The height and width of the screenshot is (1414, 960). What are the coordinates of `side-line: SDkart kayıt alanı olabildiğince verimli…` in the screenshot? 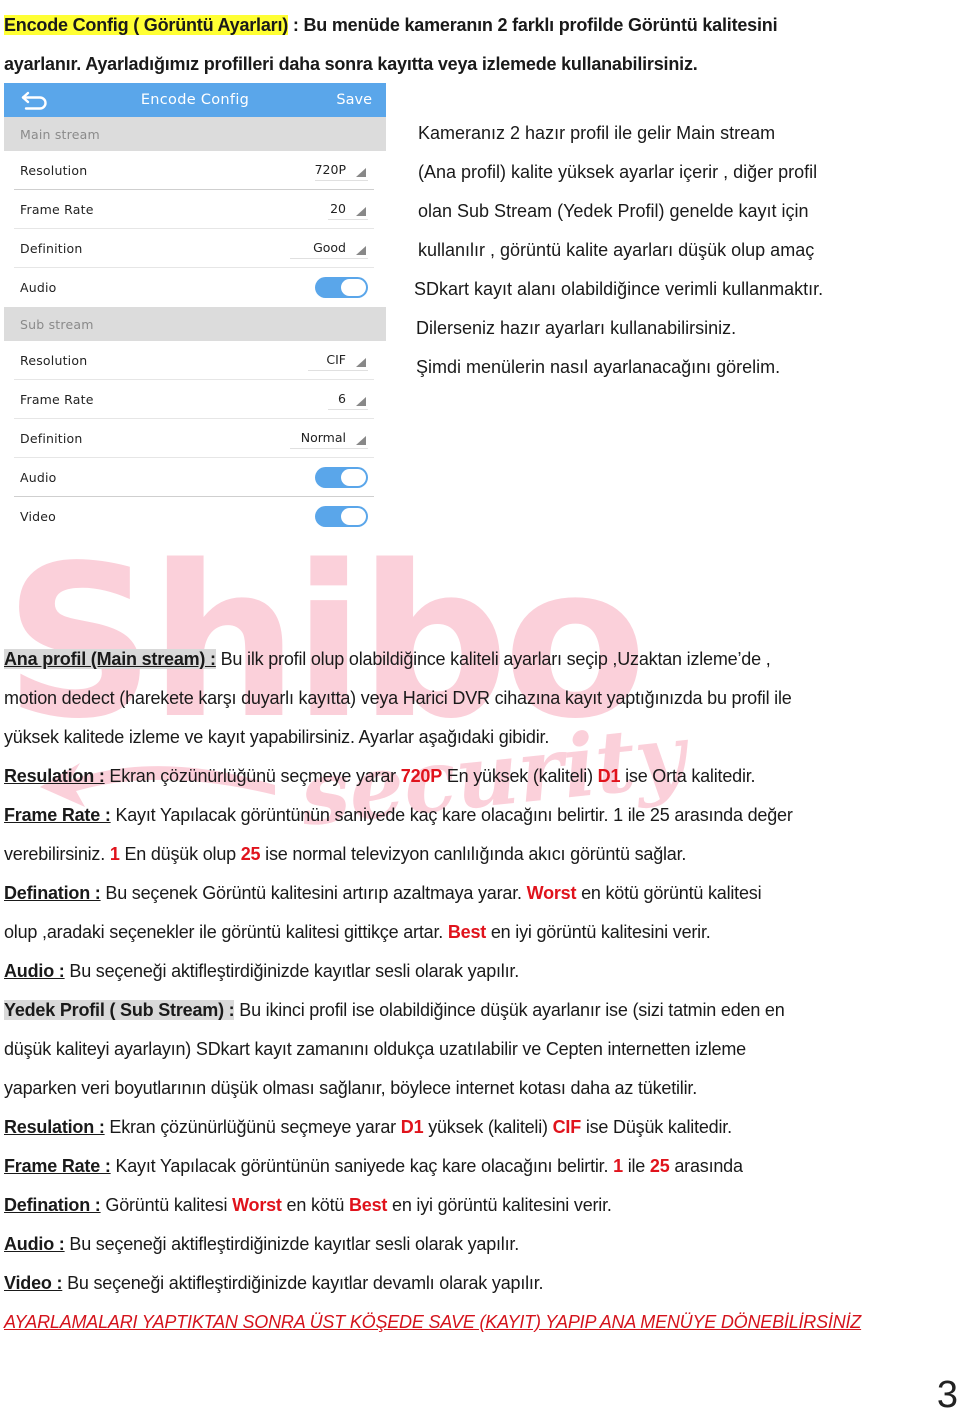 It's located at (619, 289).